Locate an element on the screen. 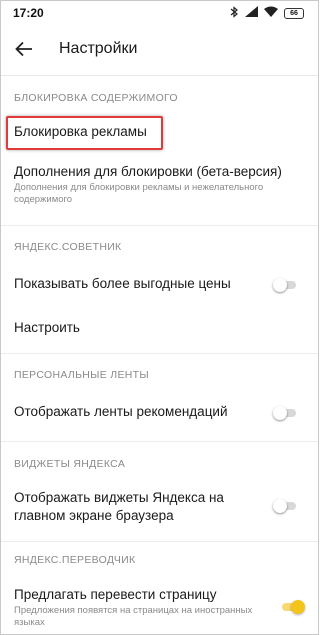 Image resolution: width=320 pixels, height=635 pixels. app-bar: Настройки is located at coordinates (159, 49).